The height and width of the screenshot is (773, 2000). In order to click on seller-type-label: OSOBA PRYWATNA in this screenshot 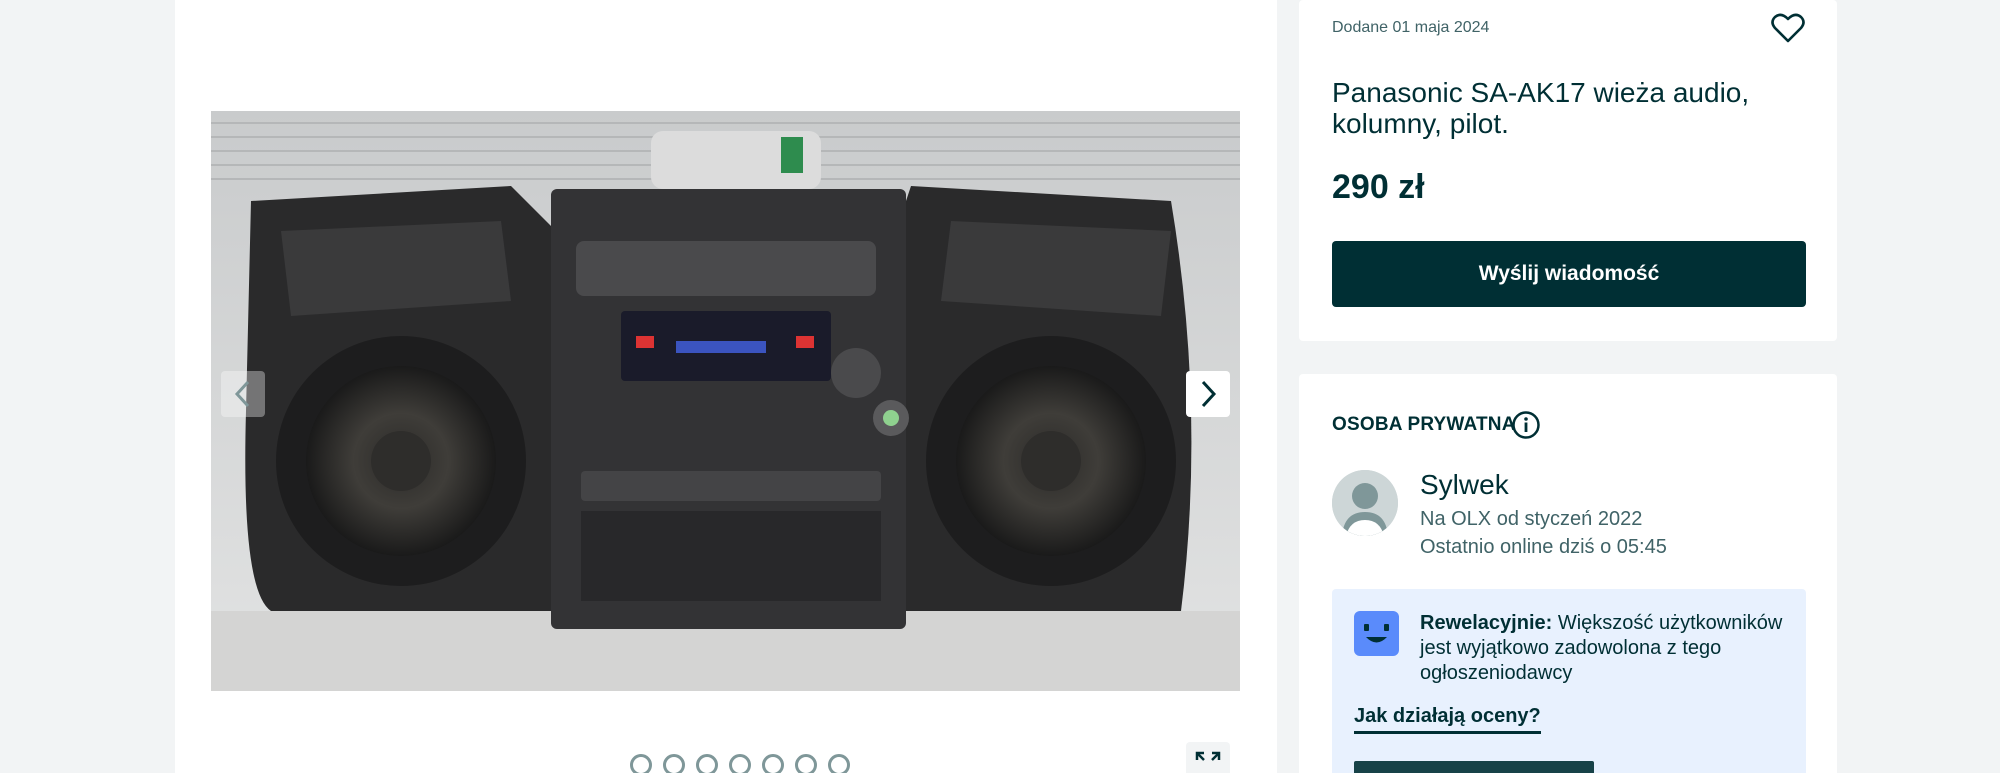, I will do `click(1424, 424)`.